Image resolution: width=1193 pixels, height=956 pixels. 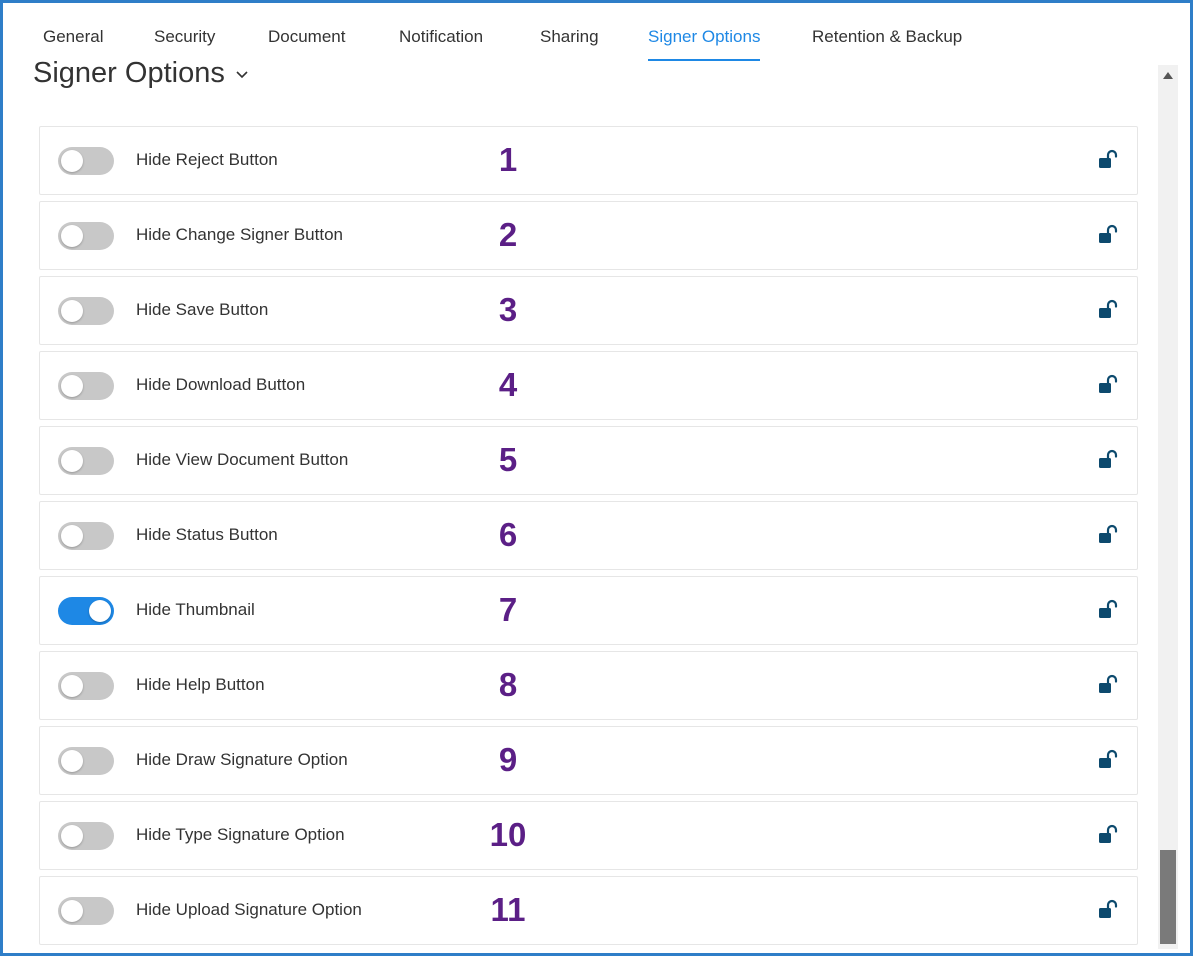 What do you see at coordinates (508, 534) in the screenshot?
I see `annotation-number: 6` at bounding box center [508, 534].